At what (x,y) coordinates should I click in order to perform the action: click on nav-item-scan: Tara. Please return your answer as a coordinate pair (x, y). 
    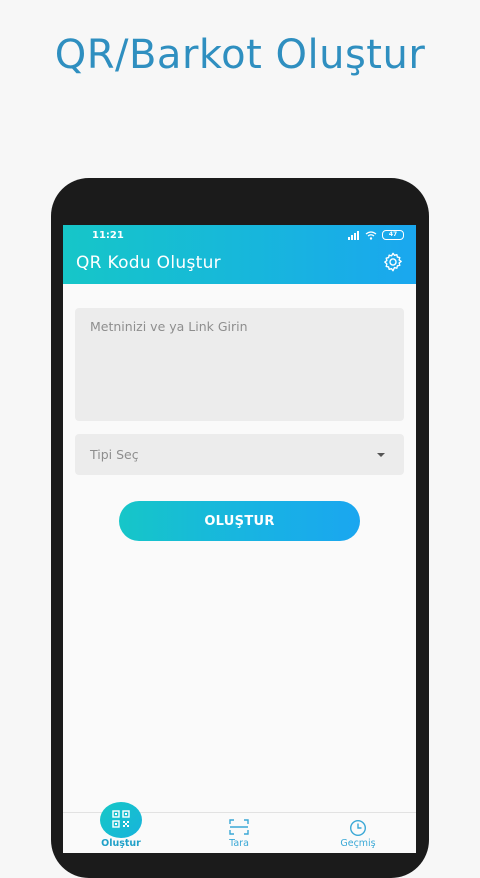
    Looking at the image, I should click on (239, 833).